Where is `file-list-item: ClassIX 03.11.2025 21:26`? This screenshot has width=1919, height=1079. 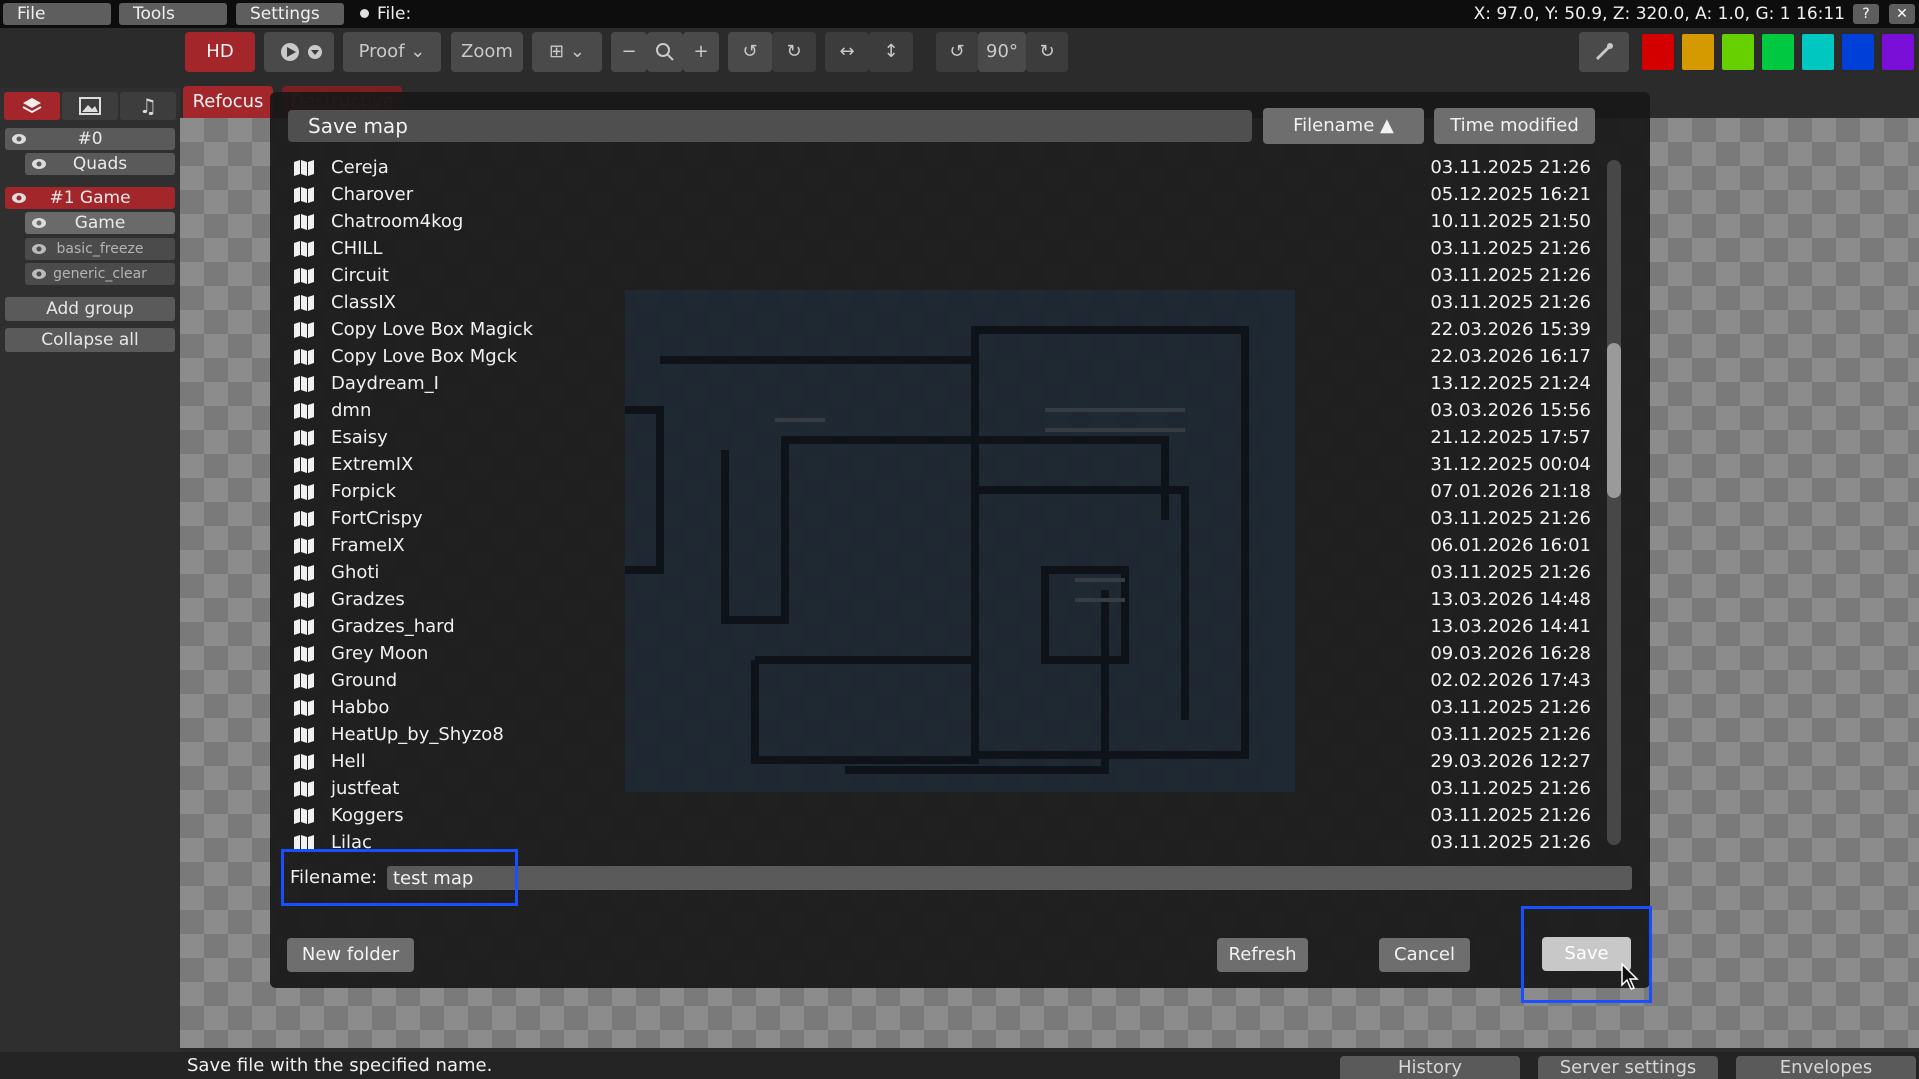 file-list-item: ClassIX 03.11.2025 21:26 is located at coordinates (945, 302).